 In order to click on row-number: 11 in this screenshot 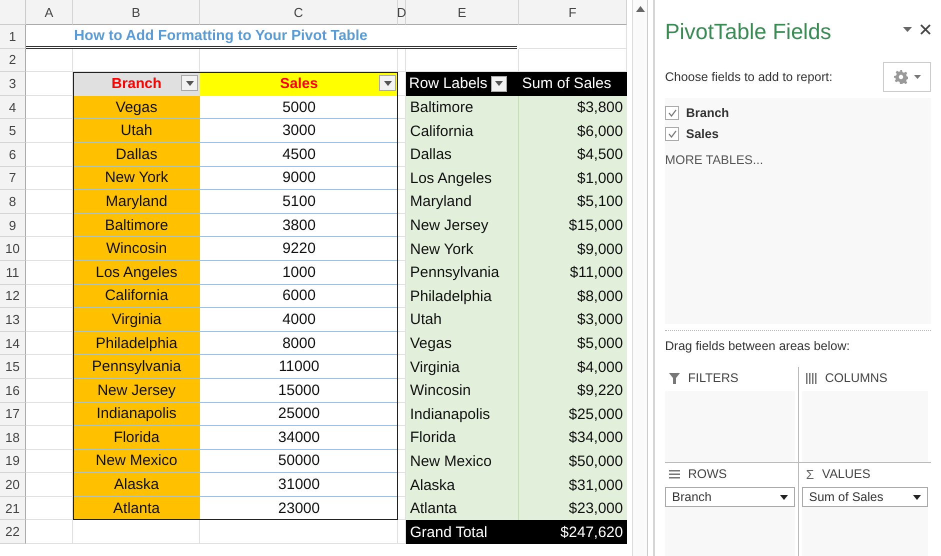, I will do `click(13, 272)`.